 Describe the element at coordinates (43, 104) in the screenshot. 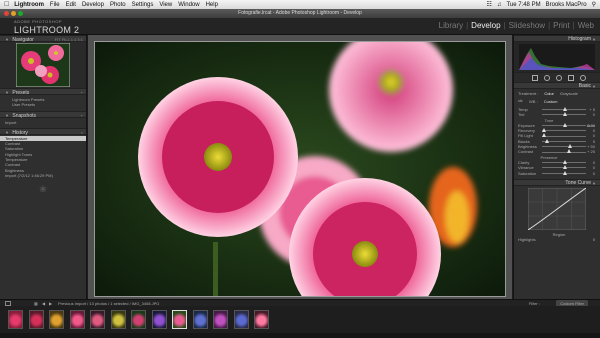

I see `preset-folder: User Presets` at that location.